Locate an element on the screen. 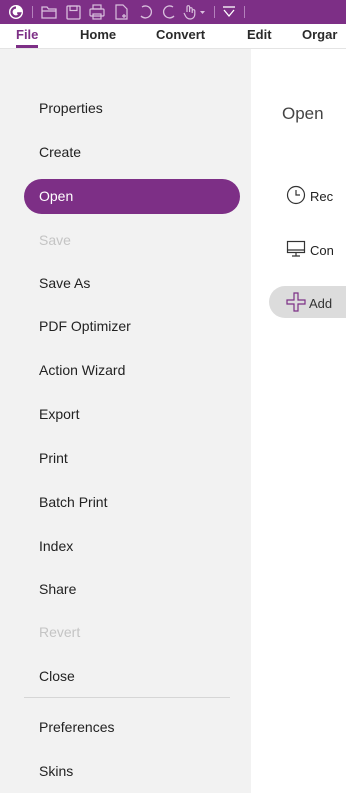 The image size is (346, 793). sidebar-item-action-wizard: Action Wizard is located at coordinates (82, 370).